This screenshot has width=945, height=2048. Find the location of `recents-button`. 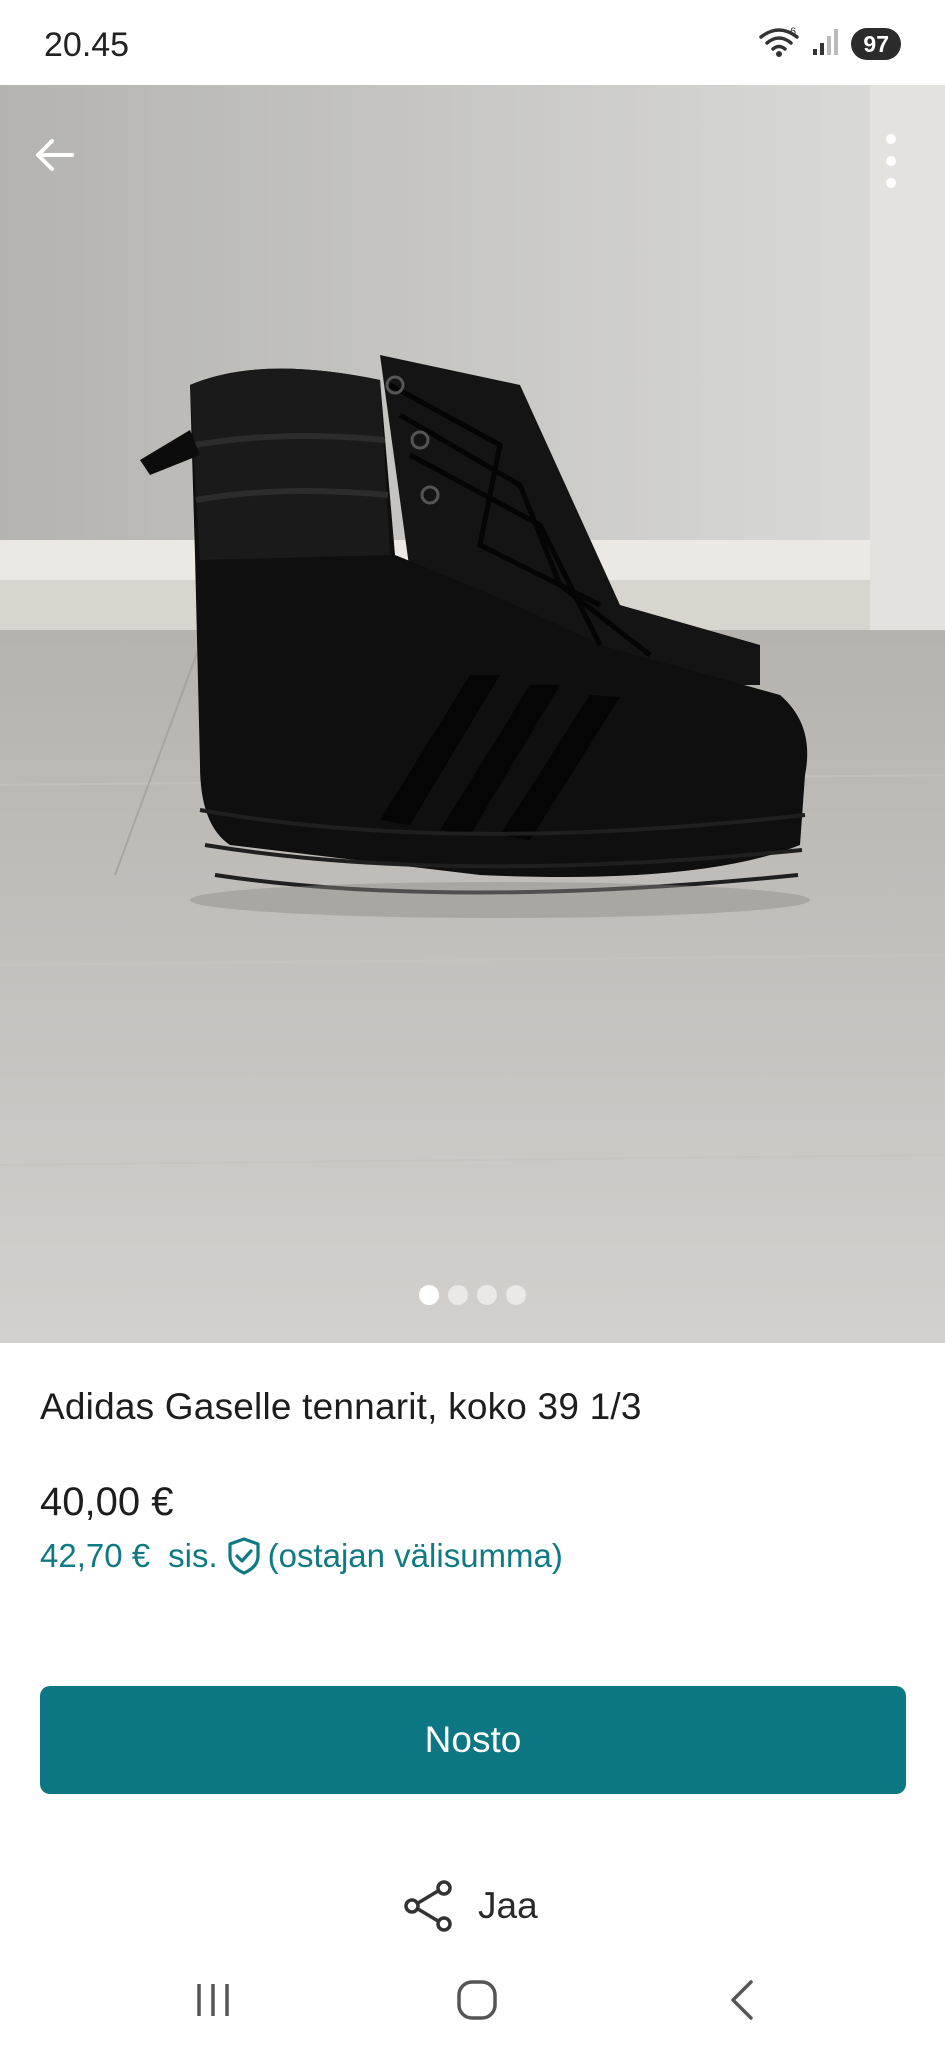

recents-button is located at coordinates (213, 2000).